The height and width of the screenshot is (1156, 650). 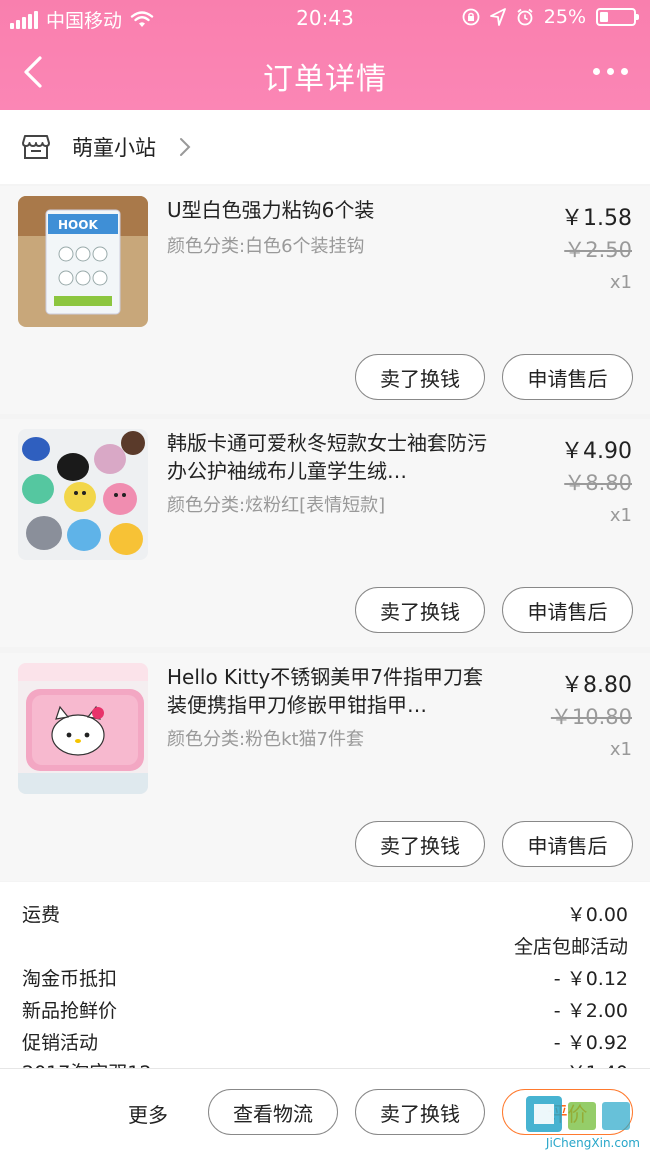 What do you see at coordinates (610, 71) in the screenshot?
I see `more-options-icon` at bounding box center [610, 71].